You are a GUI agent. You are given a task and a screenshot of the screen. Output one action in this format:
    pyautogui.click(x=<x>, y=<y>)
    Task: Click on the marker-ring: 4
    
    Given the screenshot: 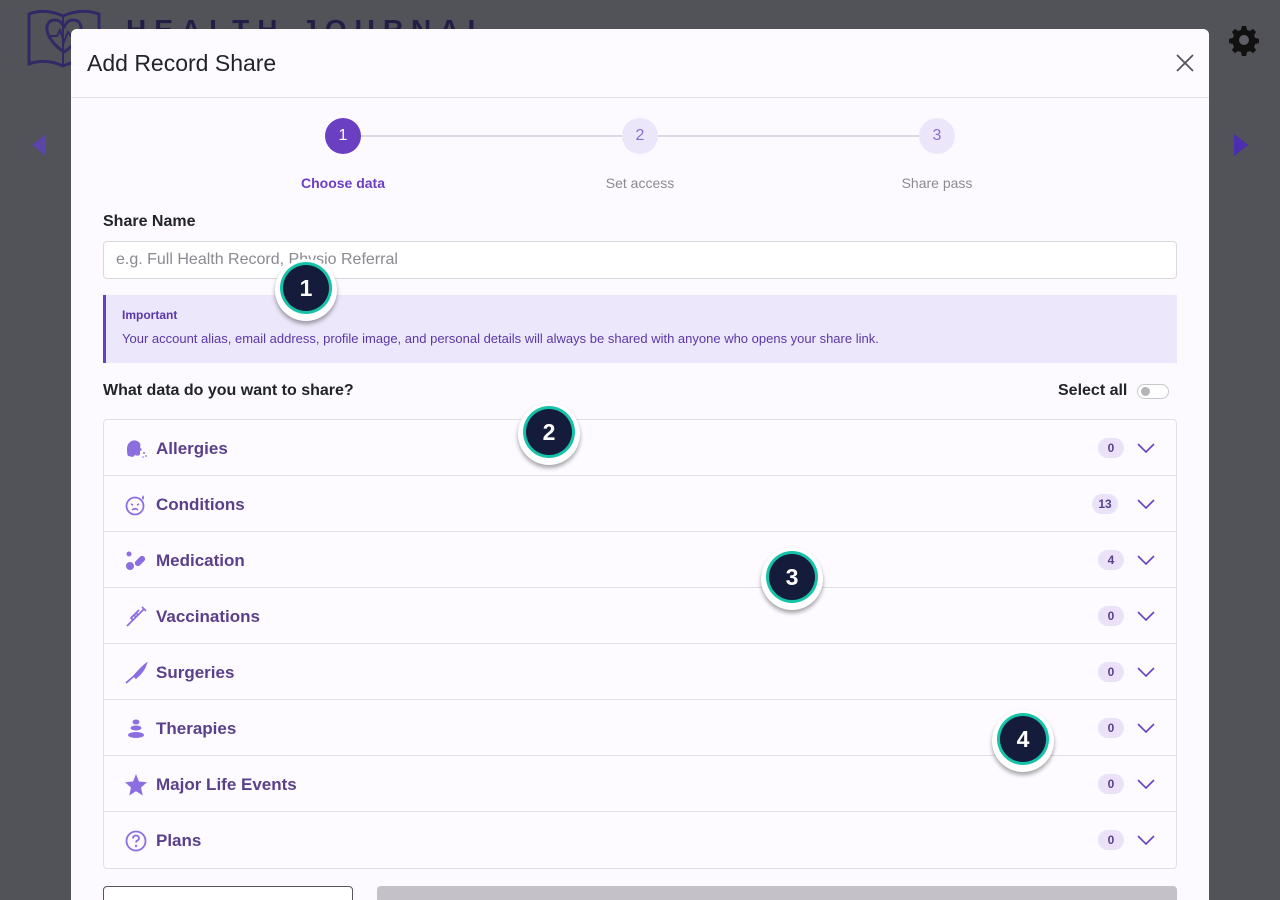 What is the action you would take?
    pyautogui.click(x=1023, y=739)
    